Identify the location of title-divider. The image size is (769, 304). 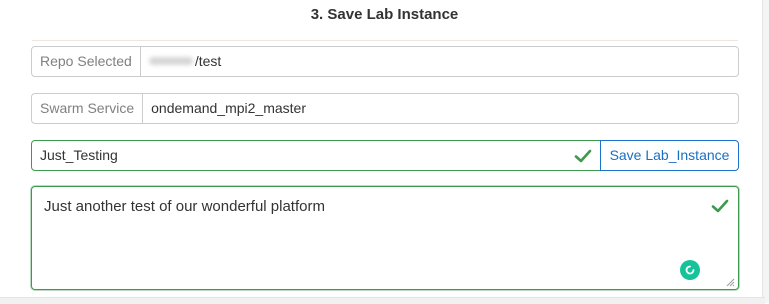
(385, 40).